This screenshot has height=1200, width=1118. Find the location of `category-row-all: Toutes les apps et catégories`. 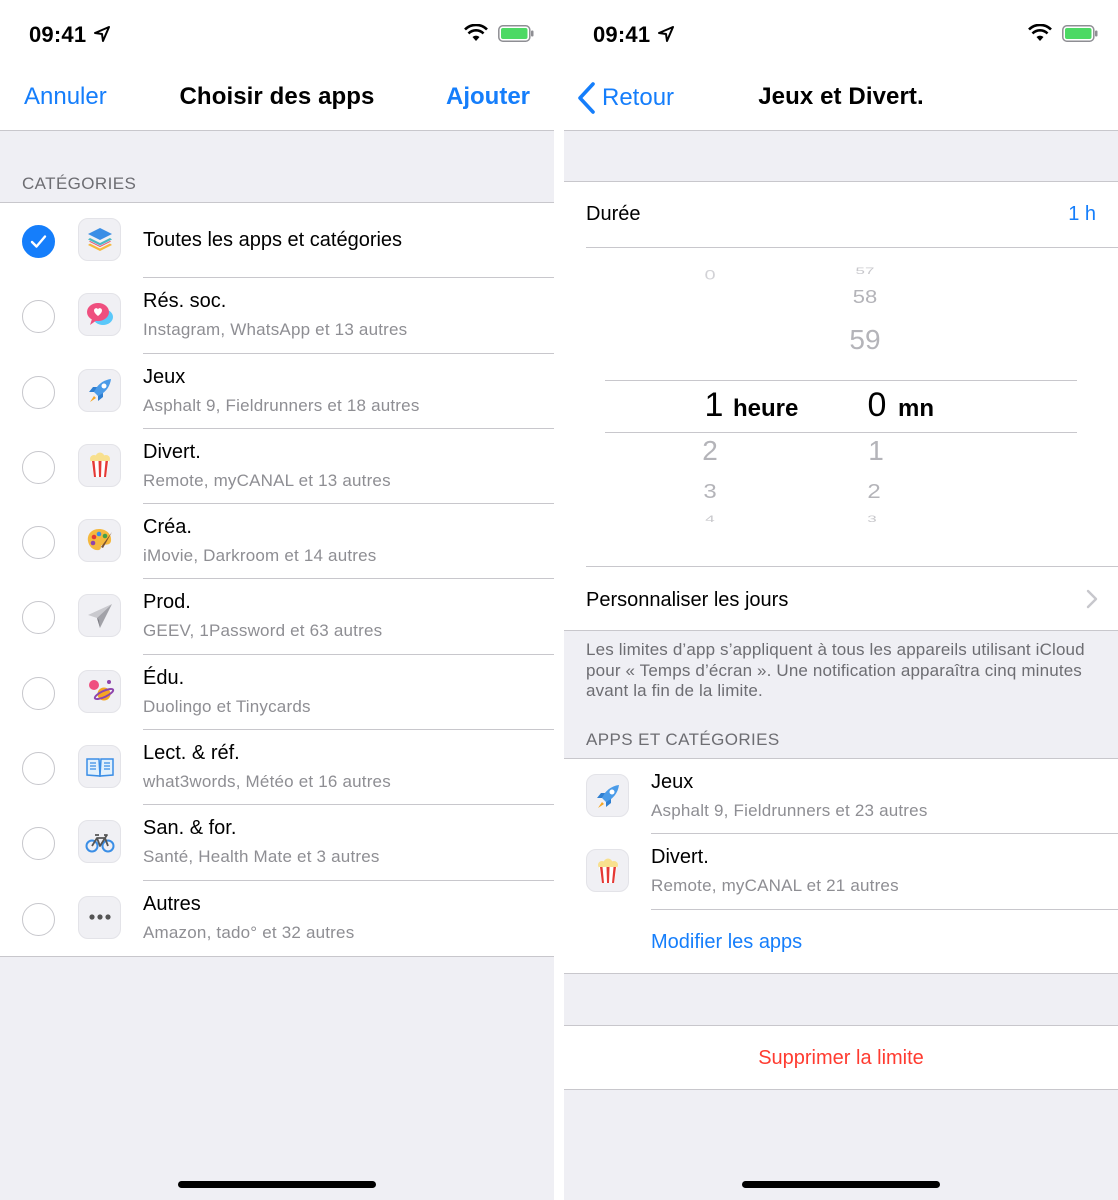

category-row-all: Toutes les apps et catégories is located at coordinates (277, 241).